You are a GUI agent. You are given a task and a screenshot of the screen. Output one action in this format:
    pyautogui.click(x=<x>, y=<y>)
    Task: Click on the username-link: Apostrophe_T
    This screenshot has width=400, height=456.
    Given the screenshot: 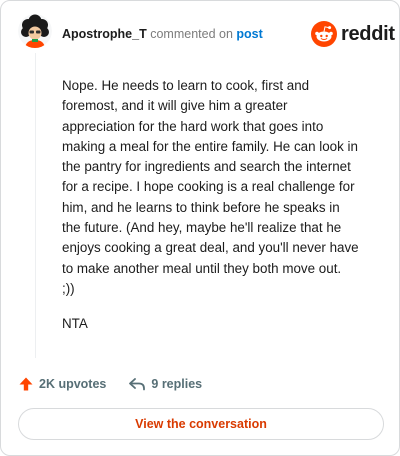 What is the action you would take?
    pyautogui.click(x=104, y=34)
    